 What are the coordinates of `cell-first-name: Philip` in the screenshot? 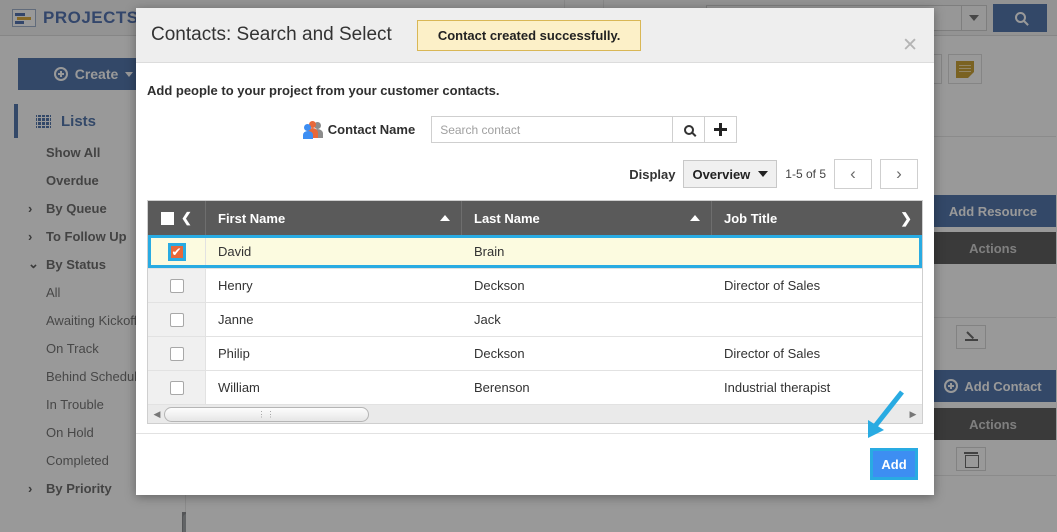 It's located at (234, 353).